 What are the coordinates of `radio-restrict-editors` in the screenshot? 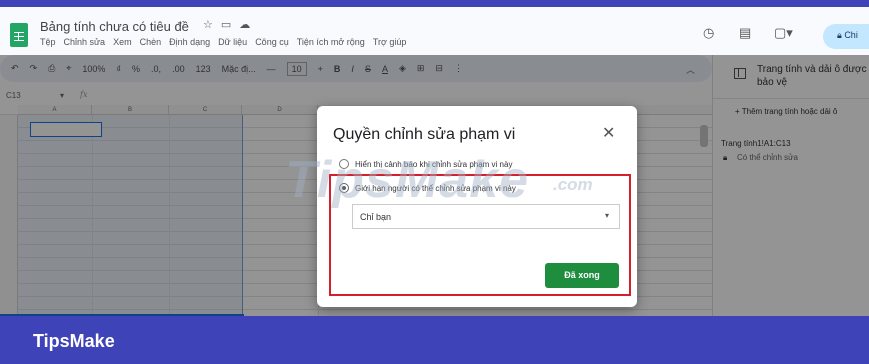 It's located at (344, 188).